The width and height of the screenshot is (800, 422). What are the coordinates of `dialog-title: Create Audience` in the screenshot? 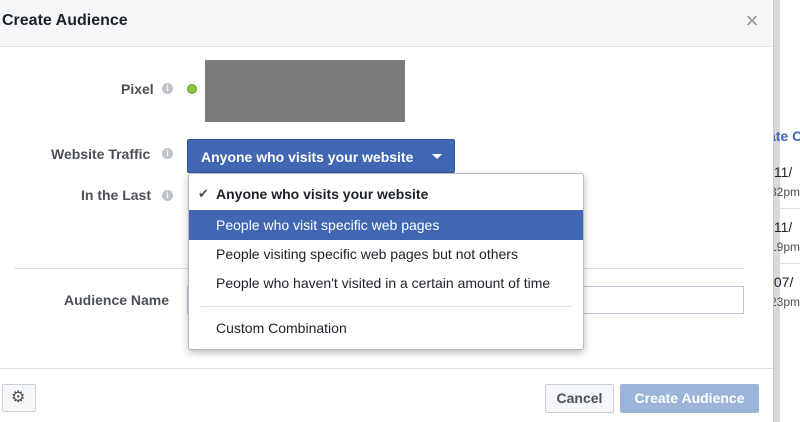 It's located at (65, 20).